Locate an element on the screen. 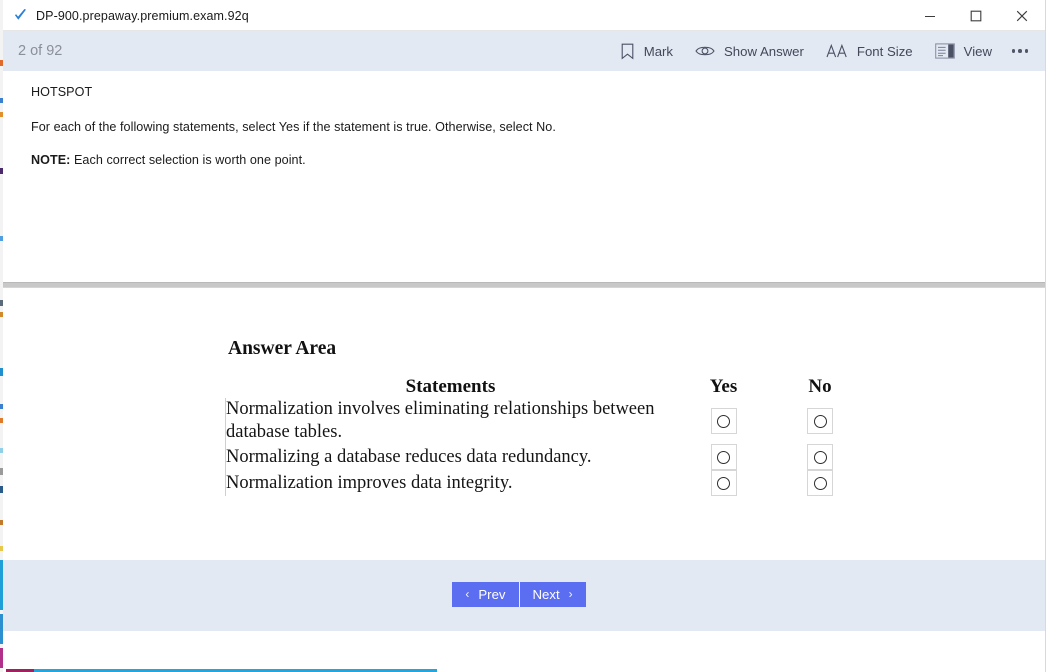  table-row: Normalization improves data integrity. is located at coordinates (547, 483).